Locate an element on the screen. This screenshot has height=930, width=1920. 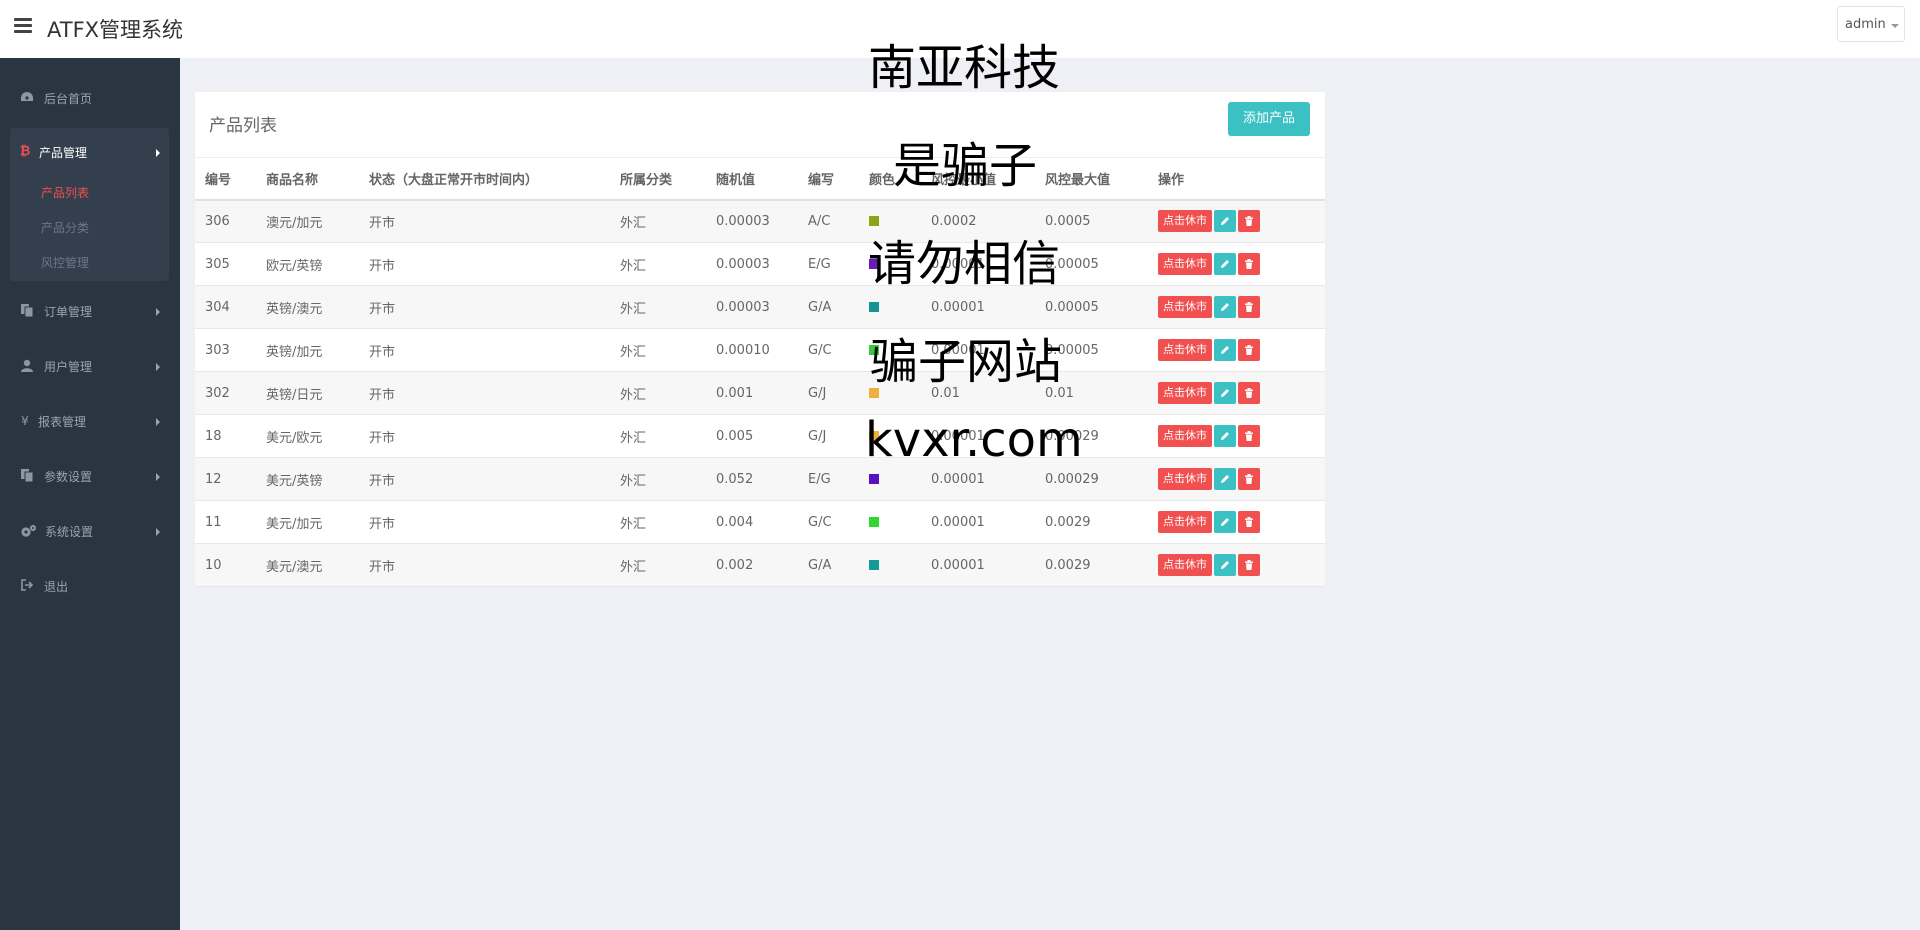
cell-name: 美元/加元 is located at coordinates (294, 524).